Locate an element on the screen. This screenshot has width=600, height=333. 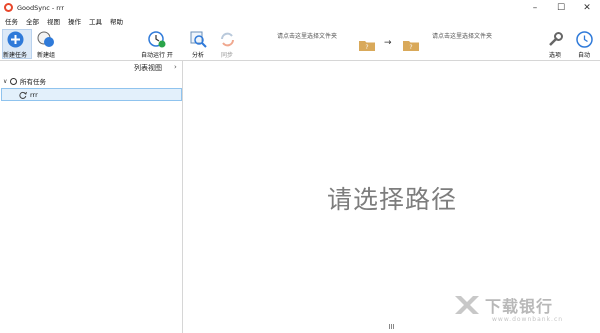
minimize-button: – is located at coordinates (535, 7).